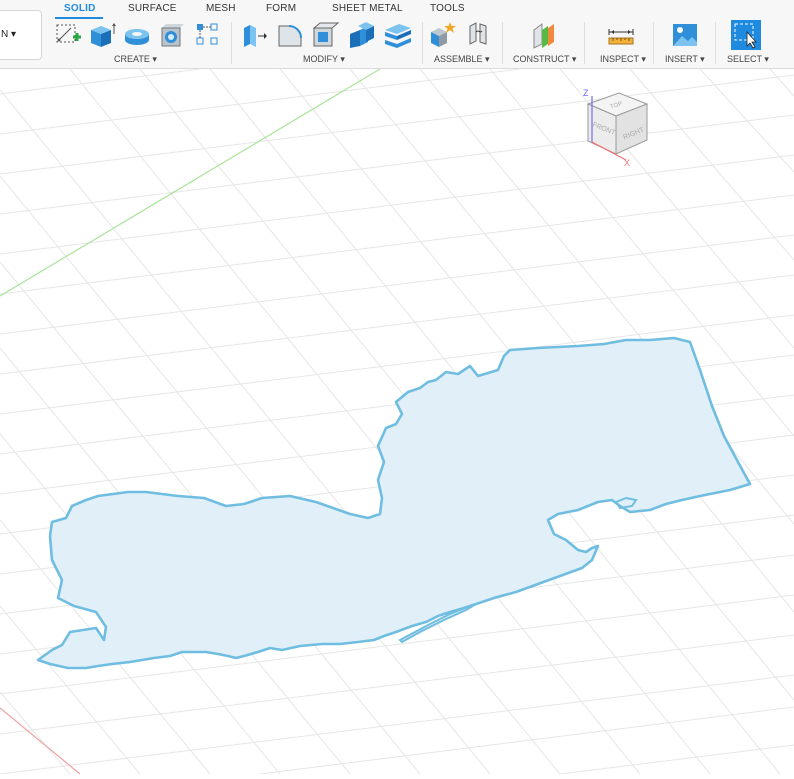 The width and height of the screenshot is (794, 779). What do you see at coordinates (173, 35) in the screenshot?
I see `hole-icon` at bounding box center [173, 35].